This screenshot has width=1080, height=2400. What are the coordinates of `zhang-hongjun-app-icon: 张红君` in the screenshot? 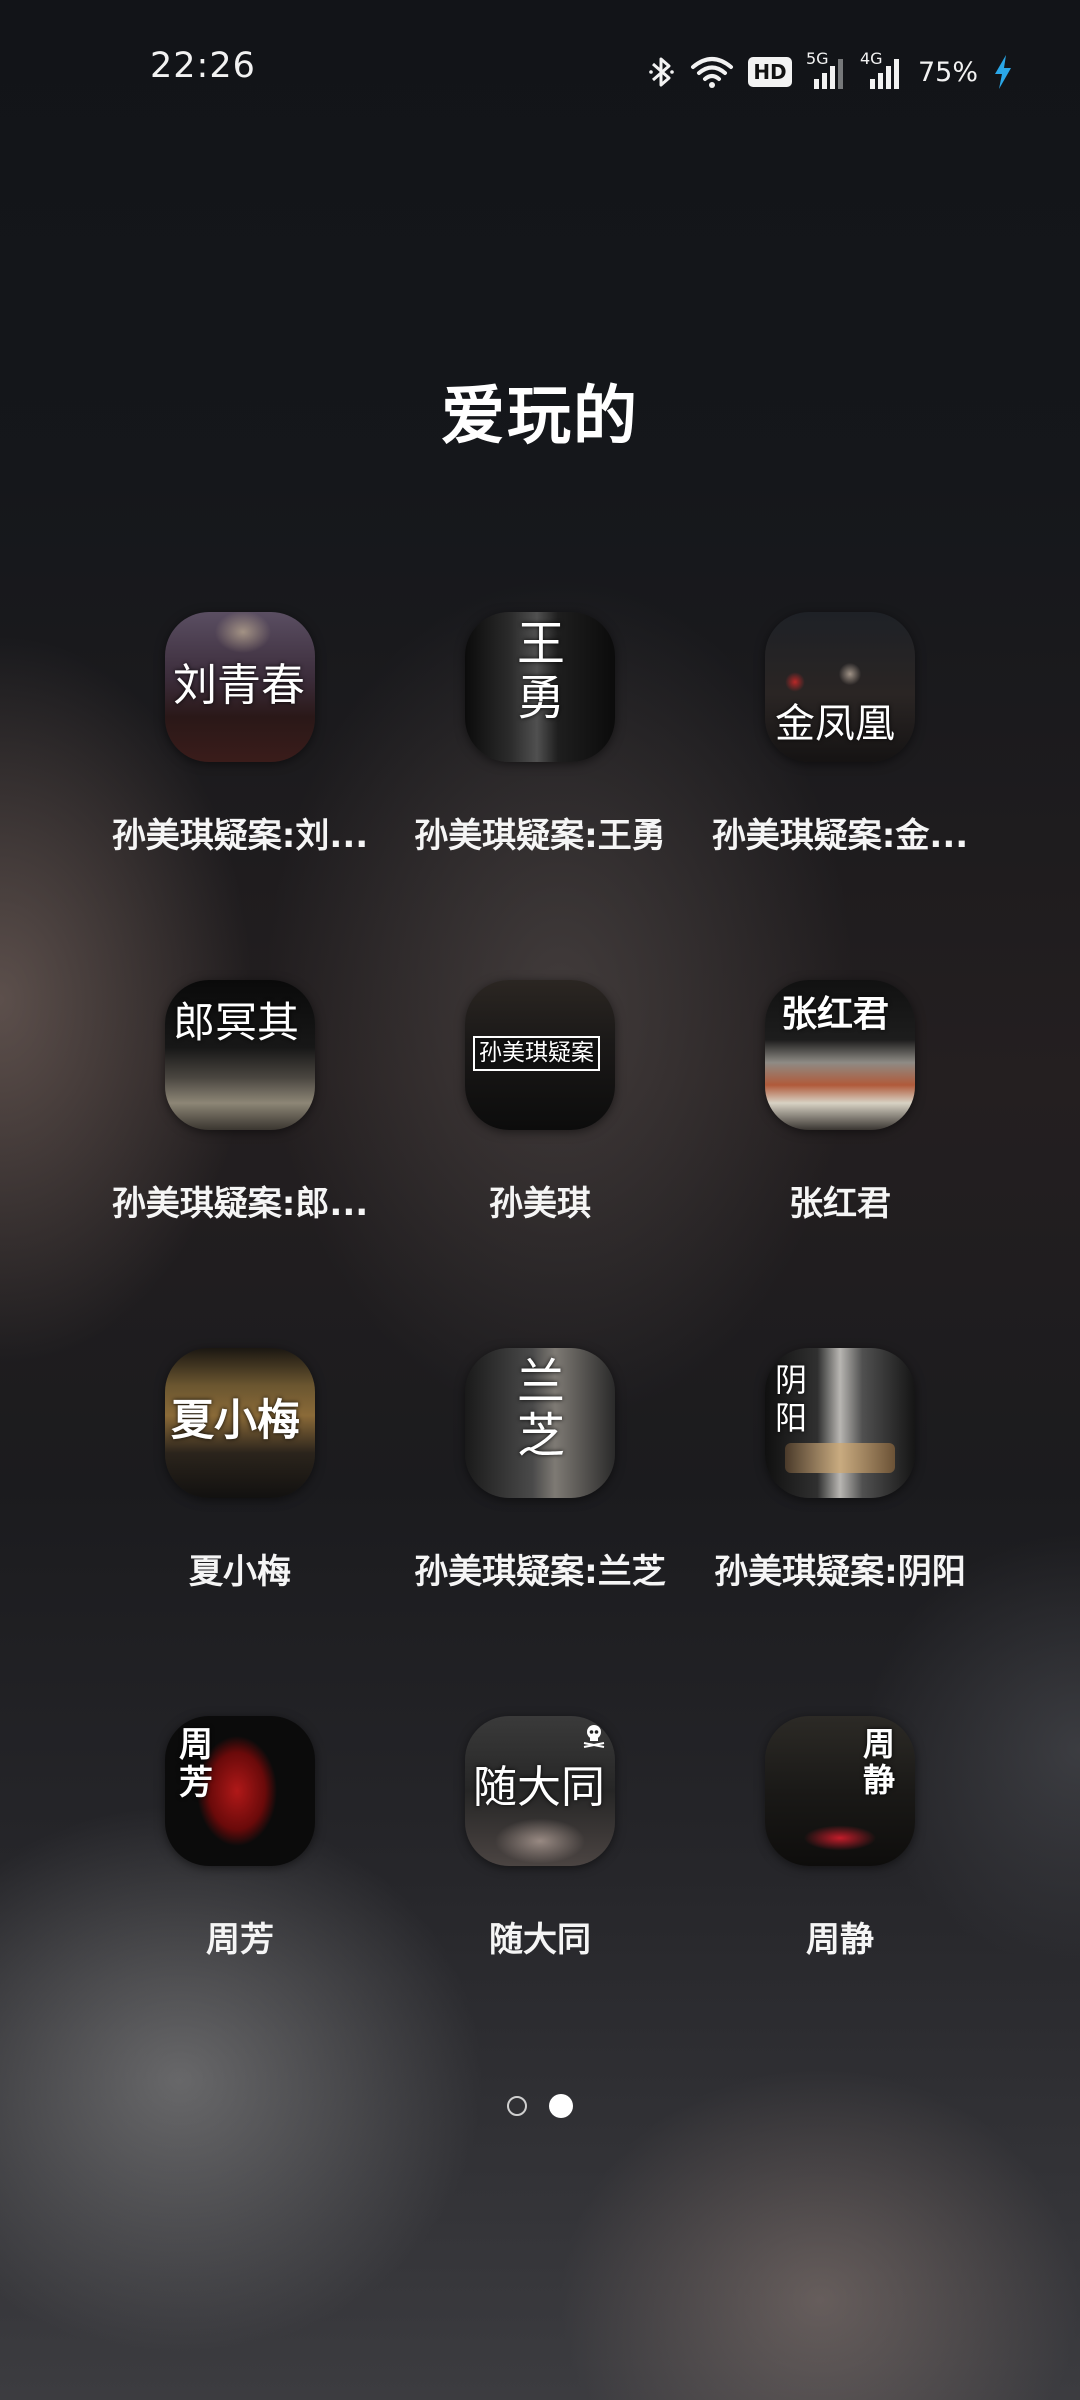 It's located at (840, 1055).